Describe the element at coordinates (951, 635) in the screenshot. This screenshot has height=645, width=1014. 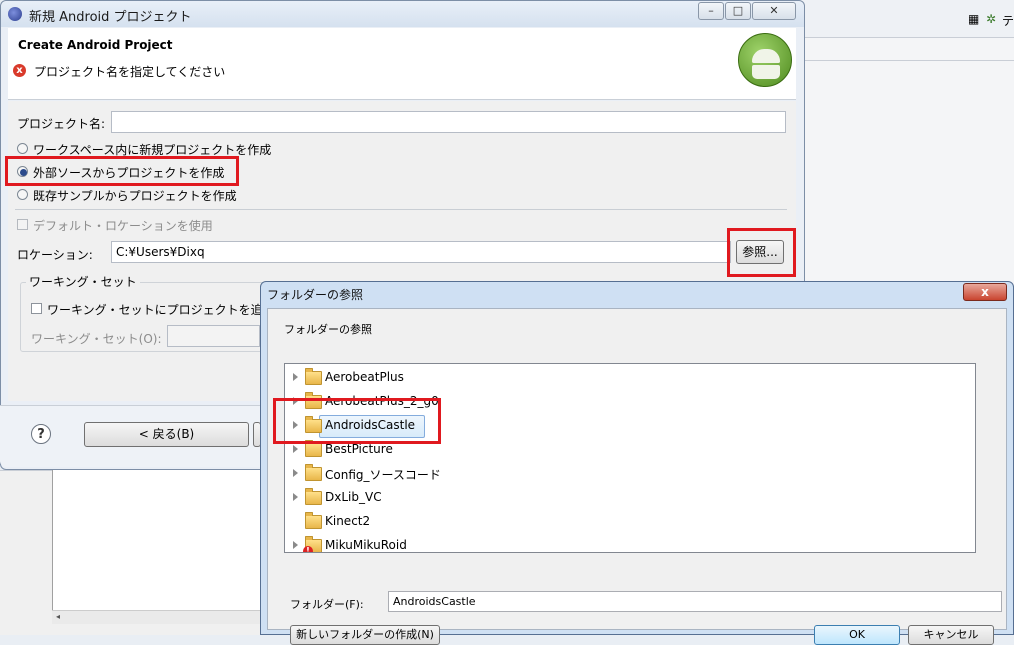
I see `cancel-button: キャンセル` at that location.